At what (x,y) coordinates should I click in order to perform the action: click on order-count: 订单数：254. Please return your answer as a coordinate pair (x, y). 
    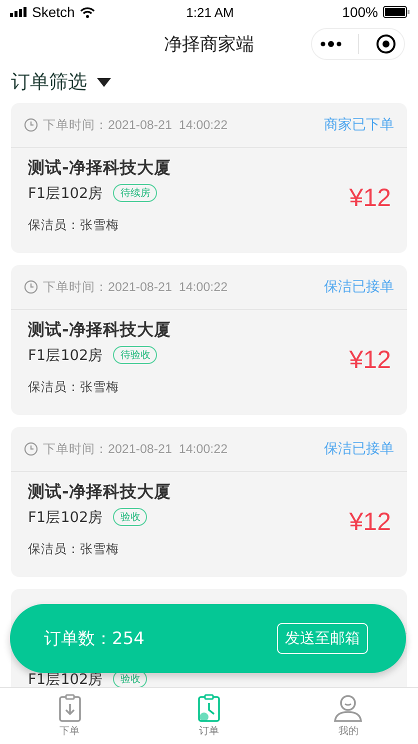
    Looking at the image, I should click on (94, 639).